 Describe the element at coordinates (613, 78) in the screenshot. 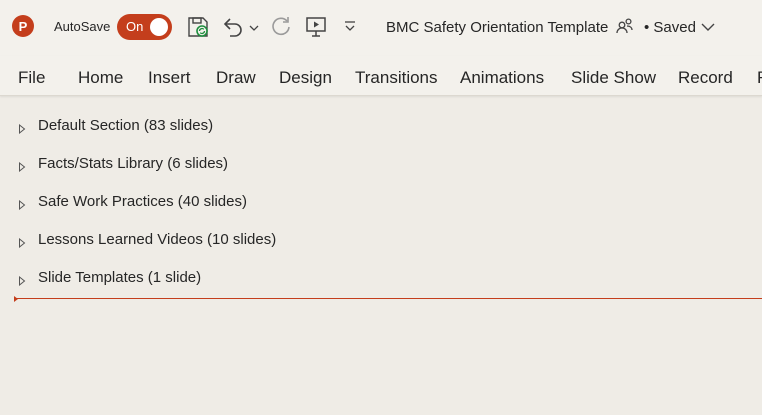

I see `tab-slide-show: Slide Show` at that location.